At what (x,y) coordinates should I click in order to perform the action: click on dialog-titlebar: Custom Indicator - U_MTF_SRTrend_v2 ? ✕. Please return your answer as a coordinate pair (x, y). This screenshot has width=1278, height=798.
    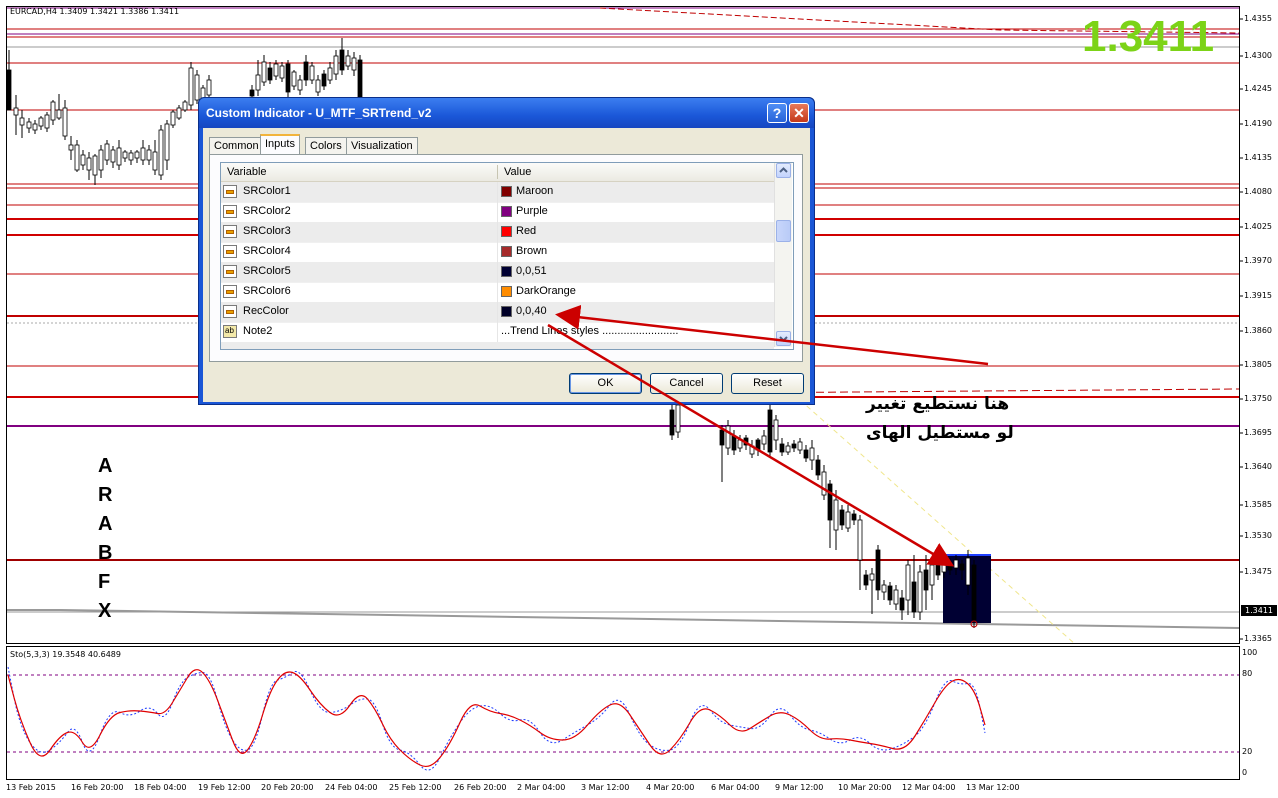
    Looking at the image, I should click on (506, 113).